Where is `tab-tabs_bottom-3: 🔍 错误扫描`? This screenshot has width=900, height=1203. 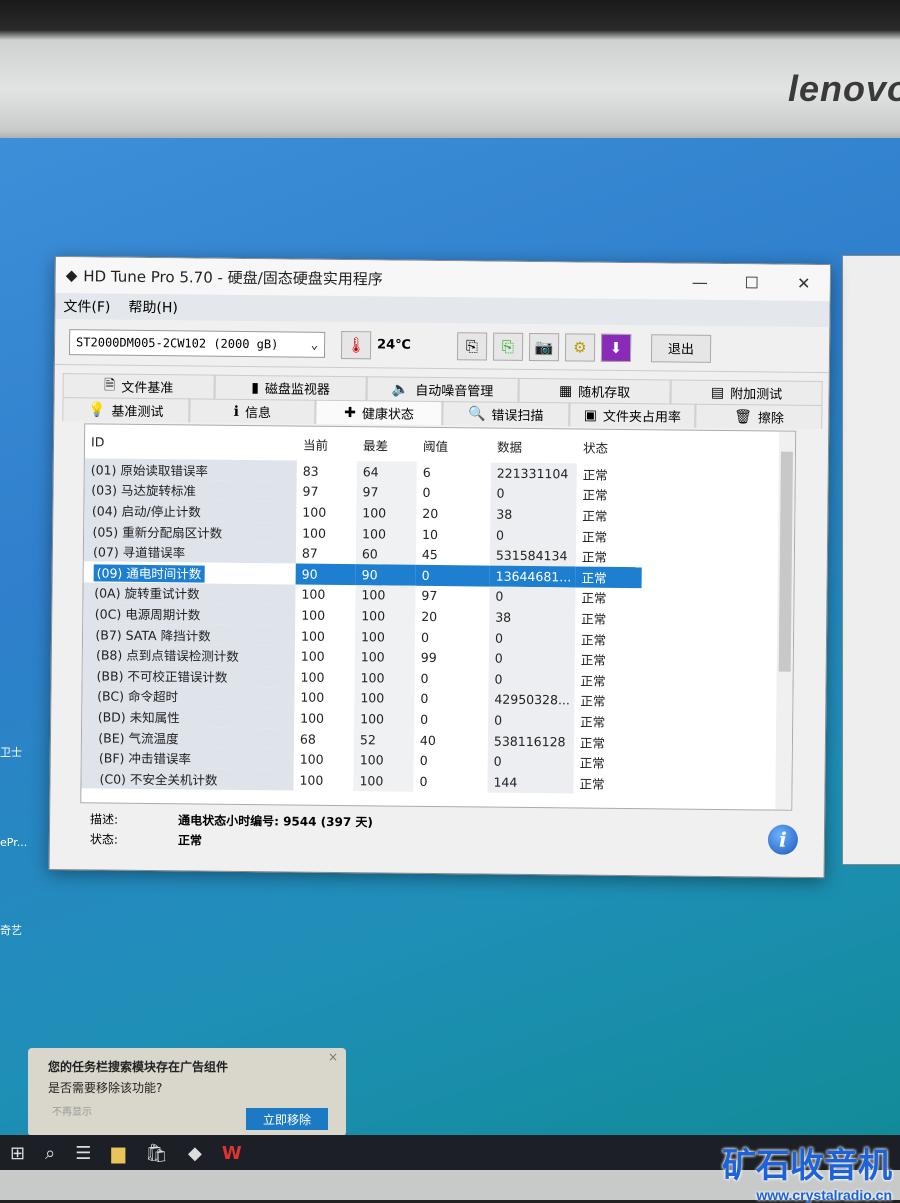 tab-tabs_bottom-3: 🔍 错误扫描 is located at coordinates (506, 414).